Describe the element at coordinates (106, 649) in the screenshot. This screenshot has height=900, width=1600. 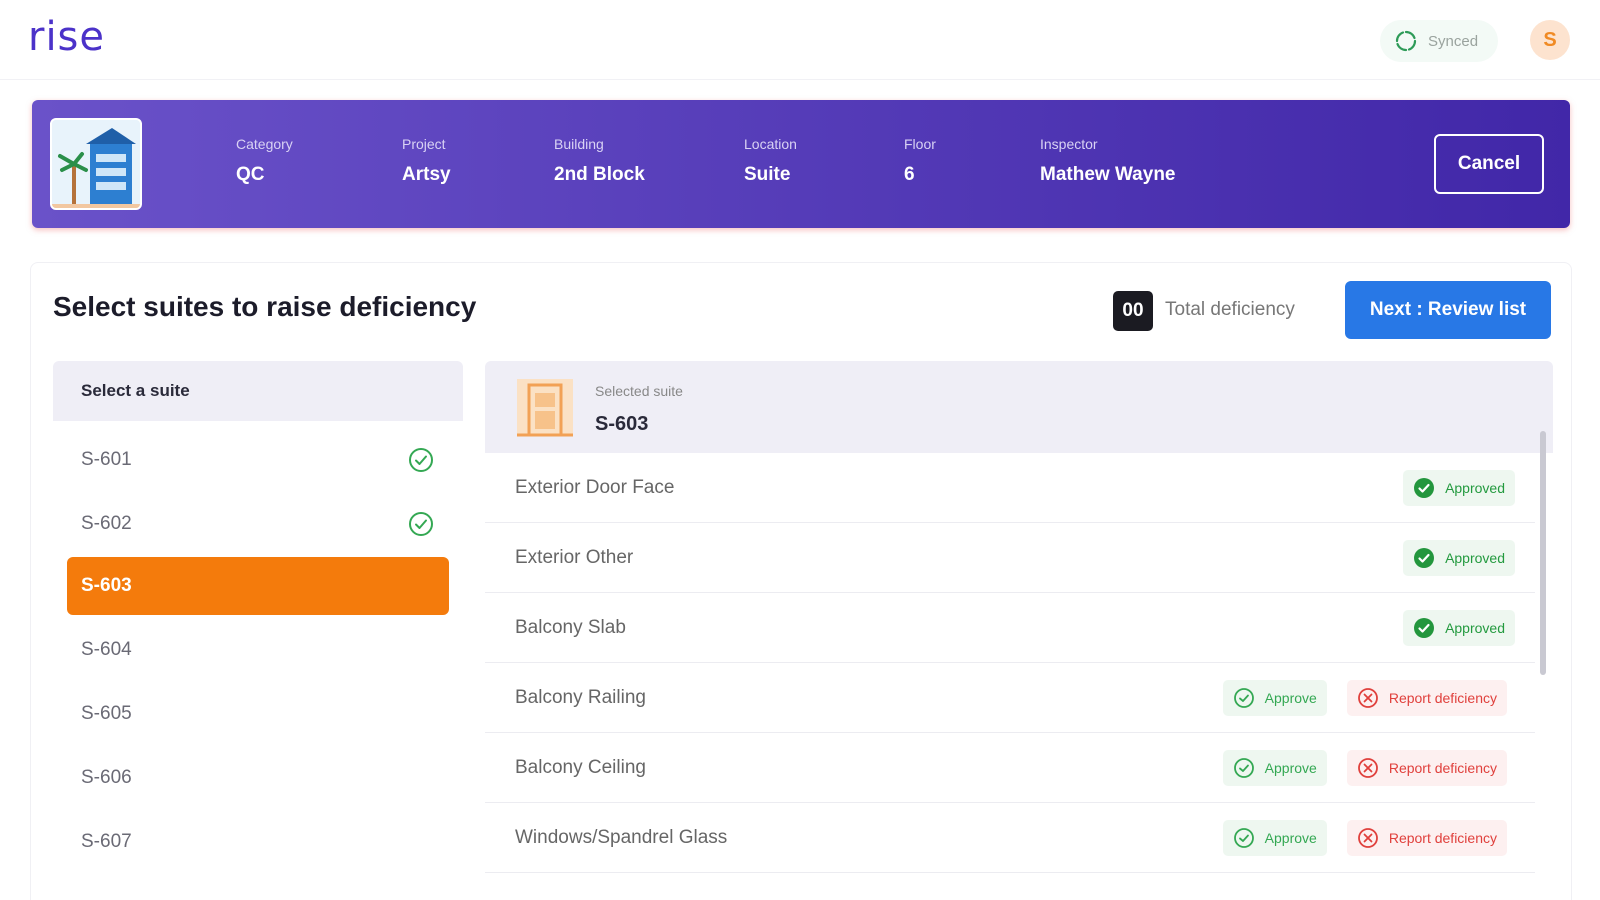
I see `suite-label: S-604` at that location.